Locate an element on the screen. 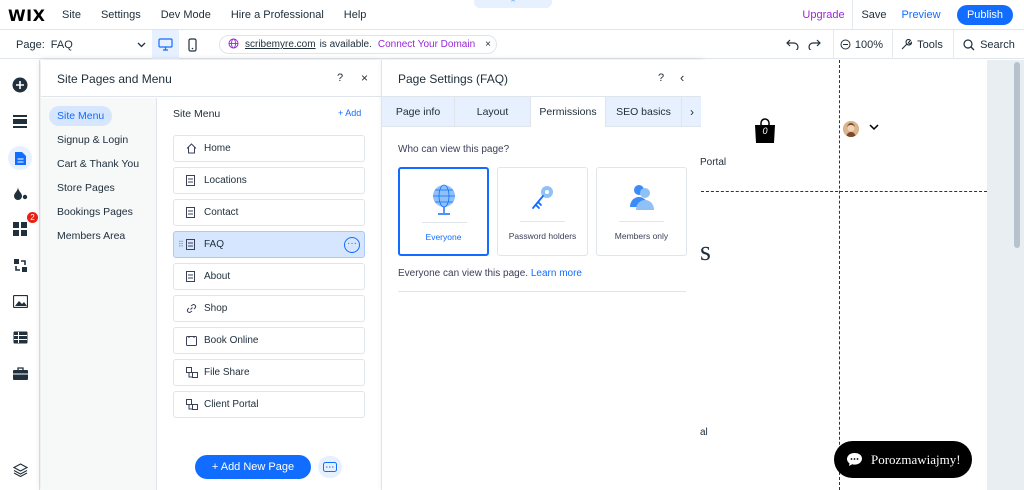 The height and width of the screenshot is (490, 1024). page-item-client-portal: Client Portal is located at coordinates (269, 404).